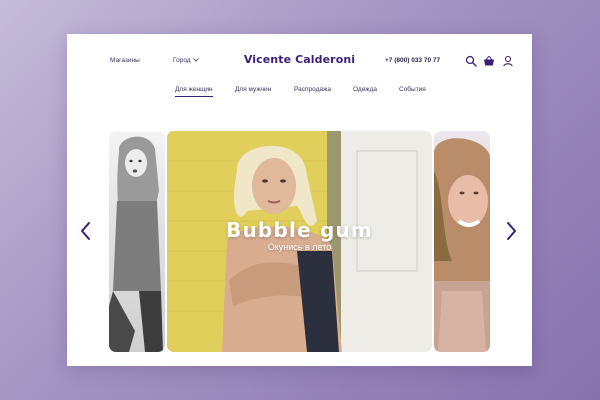  Describe the element at coordinates (412, 60) in the screenshot. I see `phone-number: +7 (800) 033 70 77` at that location.